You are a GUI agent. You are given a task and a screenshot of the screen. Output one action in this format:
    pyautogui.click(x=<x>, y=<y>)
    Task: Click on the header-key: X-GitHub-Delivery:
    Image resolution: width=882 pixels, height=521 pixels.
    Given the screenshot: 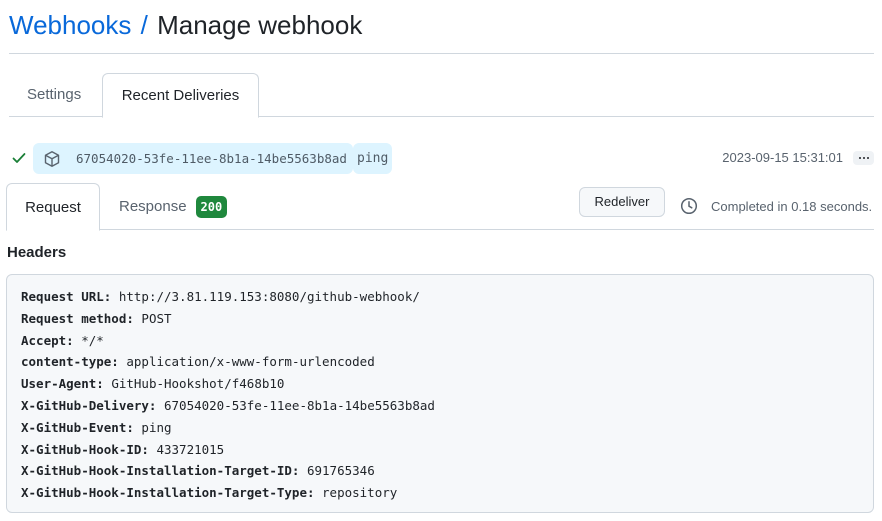 What is the action you would take?
    pyautogui.click(x=89, y=405)
    